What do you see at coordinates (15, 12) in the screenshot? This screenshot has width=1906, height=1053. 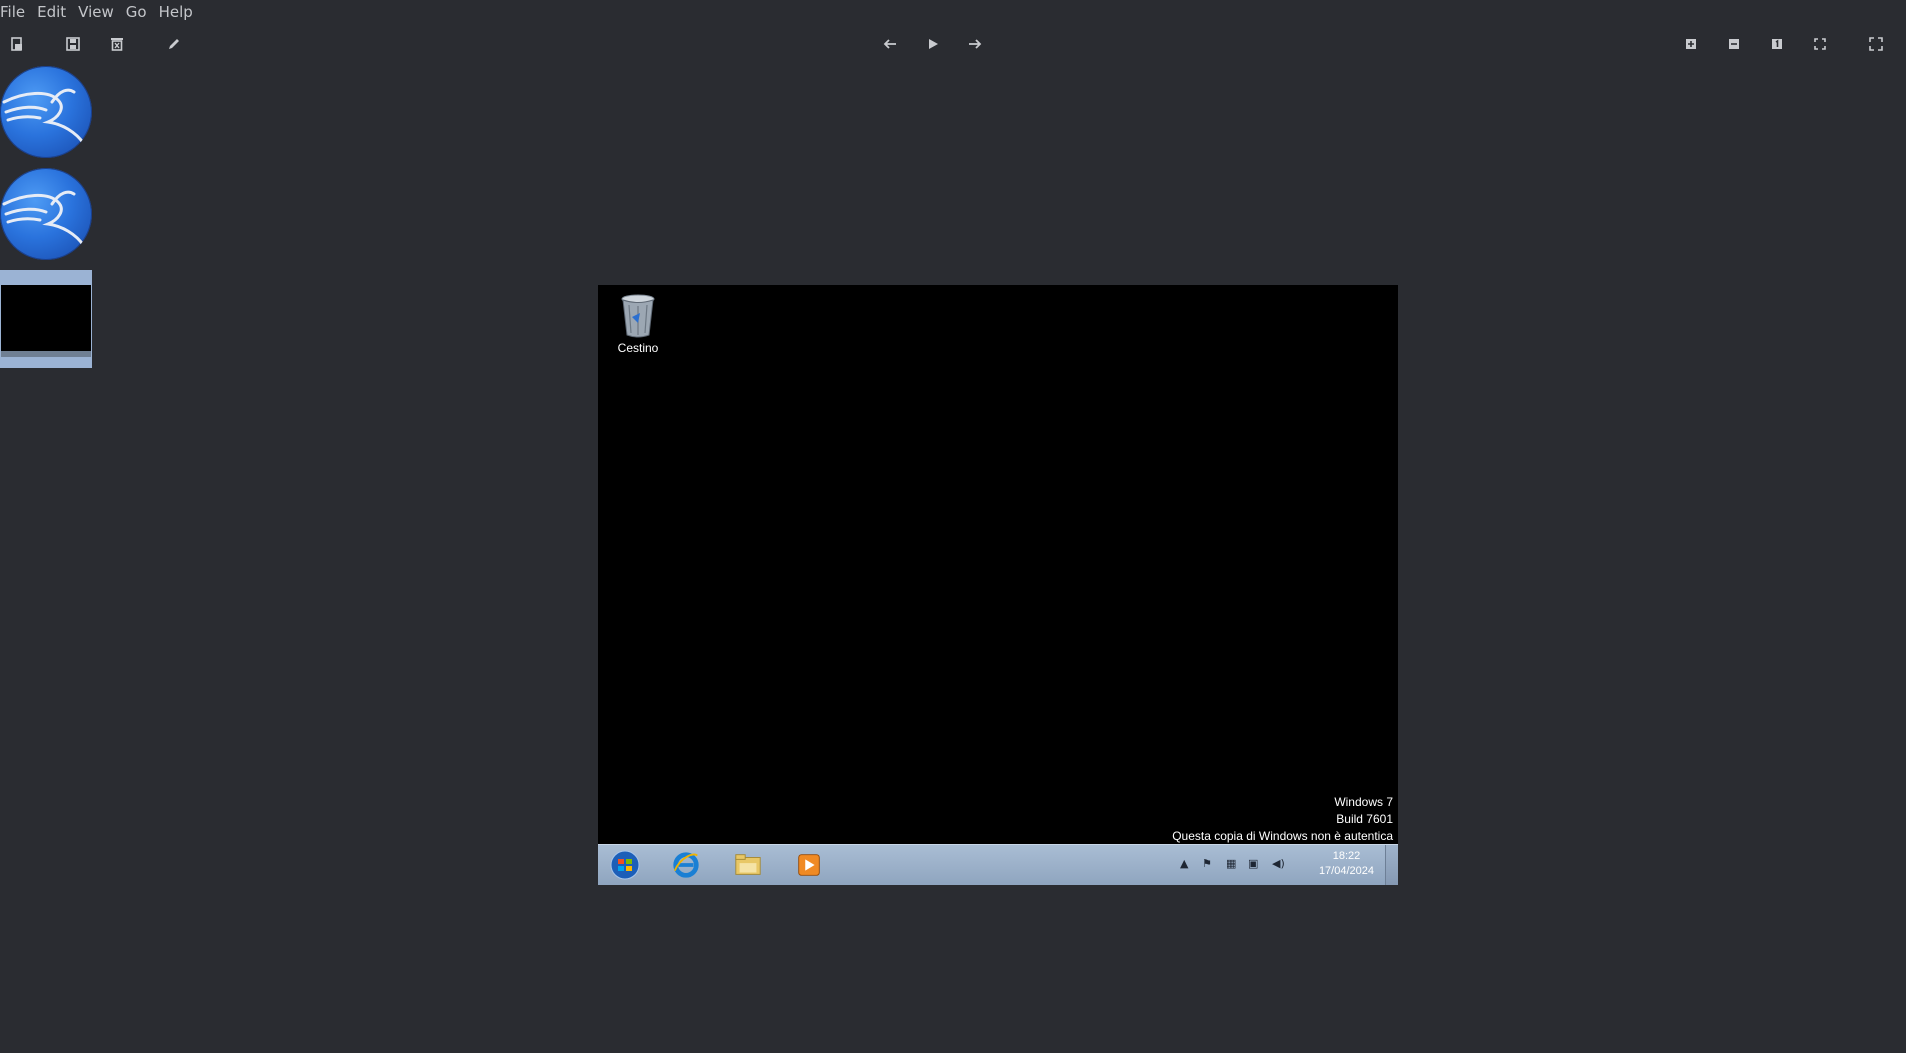 I see `menu-file: File` at bounding box center [15, 12].